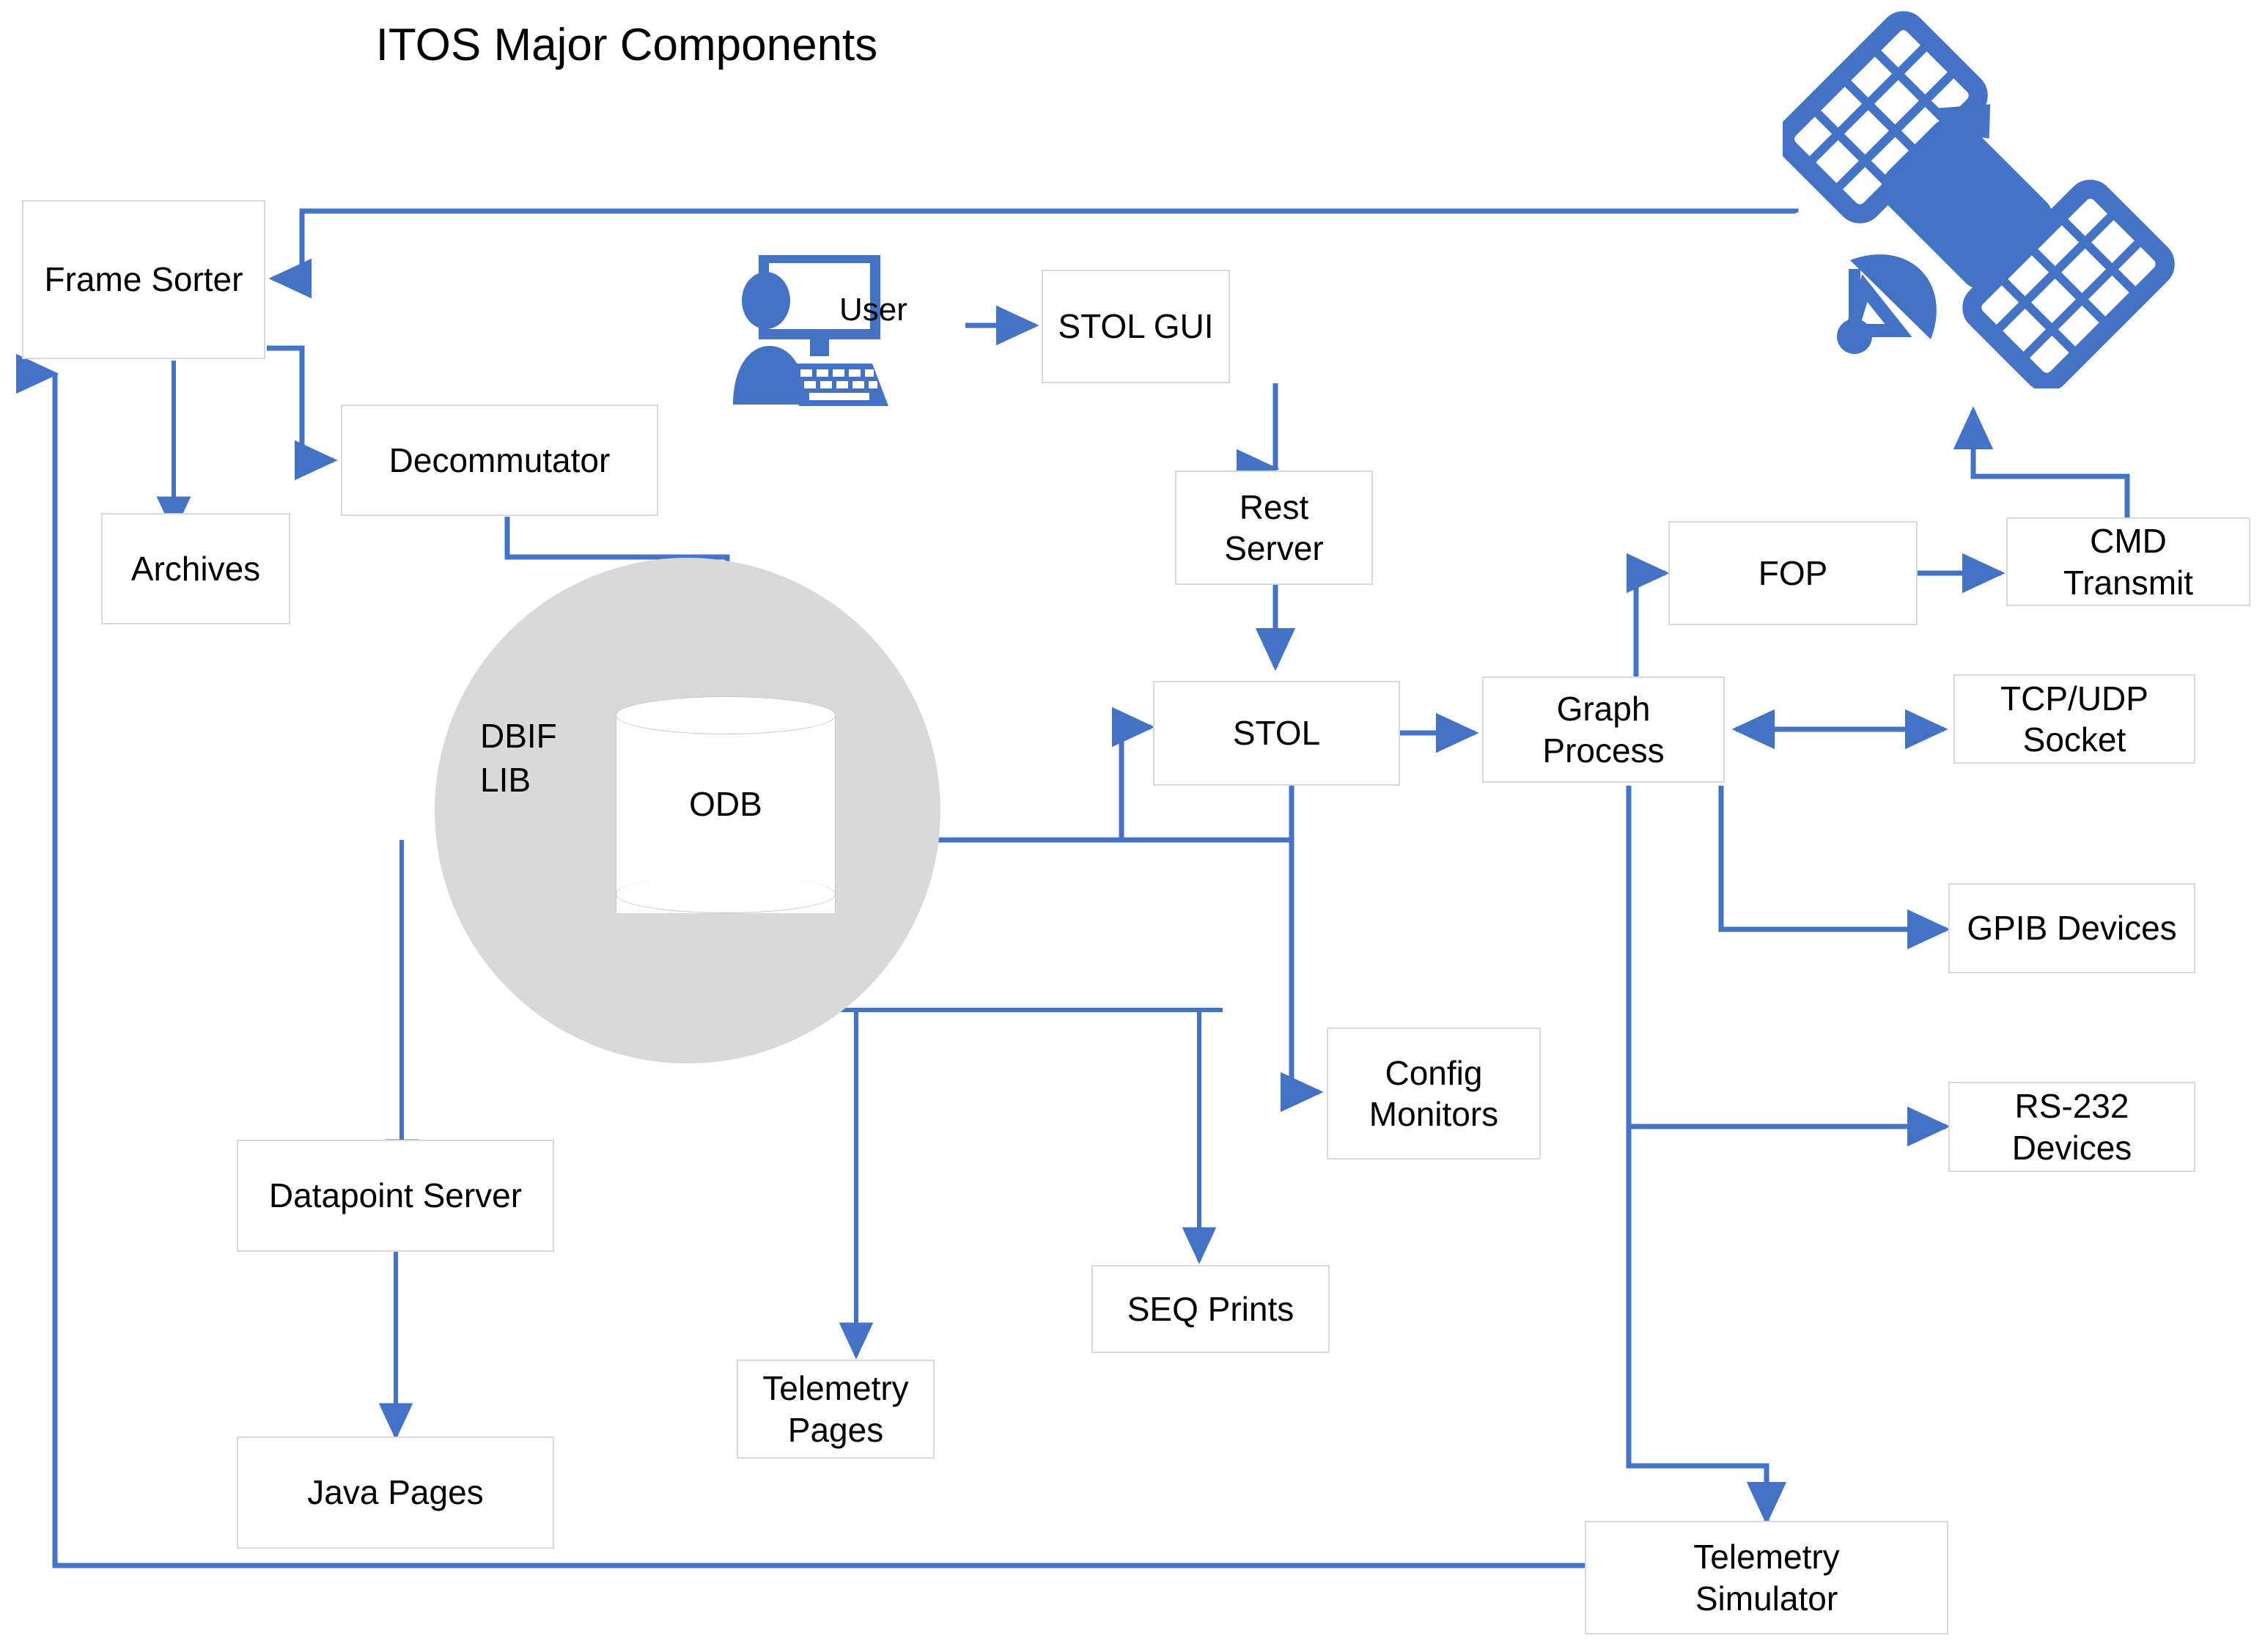  I want to click on edge-graph-process-to-rs232, so click(1788, 966).